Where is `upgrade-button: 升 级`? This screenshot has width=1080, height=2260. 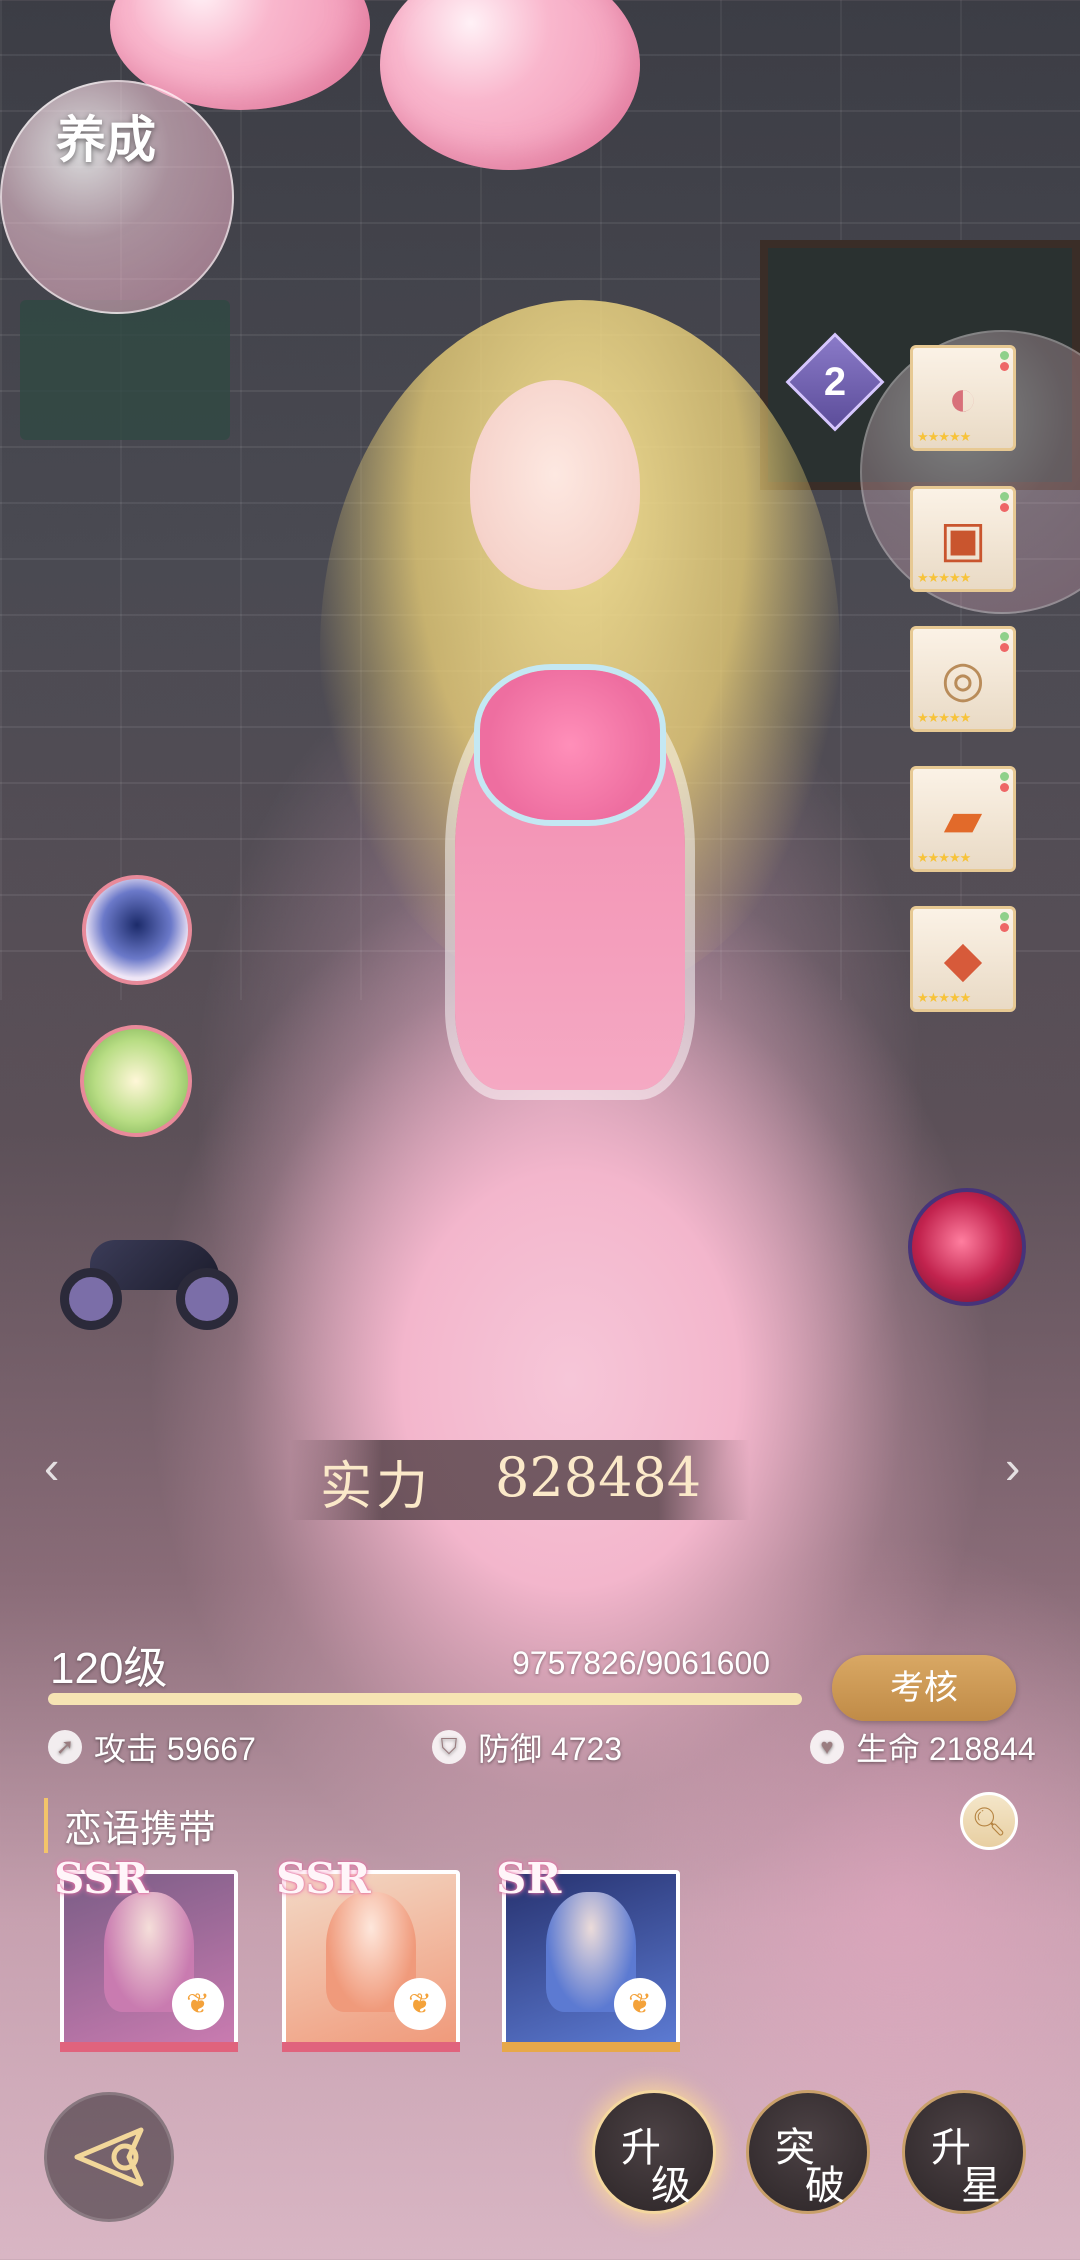
upgrade-button: 升 级 is located at coordinates (654, 2152).